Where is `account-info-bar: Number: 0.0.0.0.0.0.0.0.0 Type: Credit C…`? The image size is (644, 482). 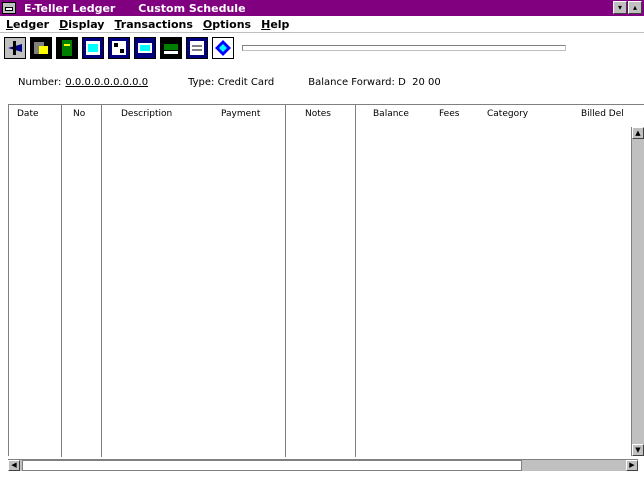
account-info-bar: Number: 0.0.0.0.0.0.0.0.0 Type: Credit C… is located at coordinates (322, 82).